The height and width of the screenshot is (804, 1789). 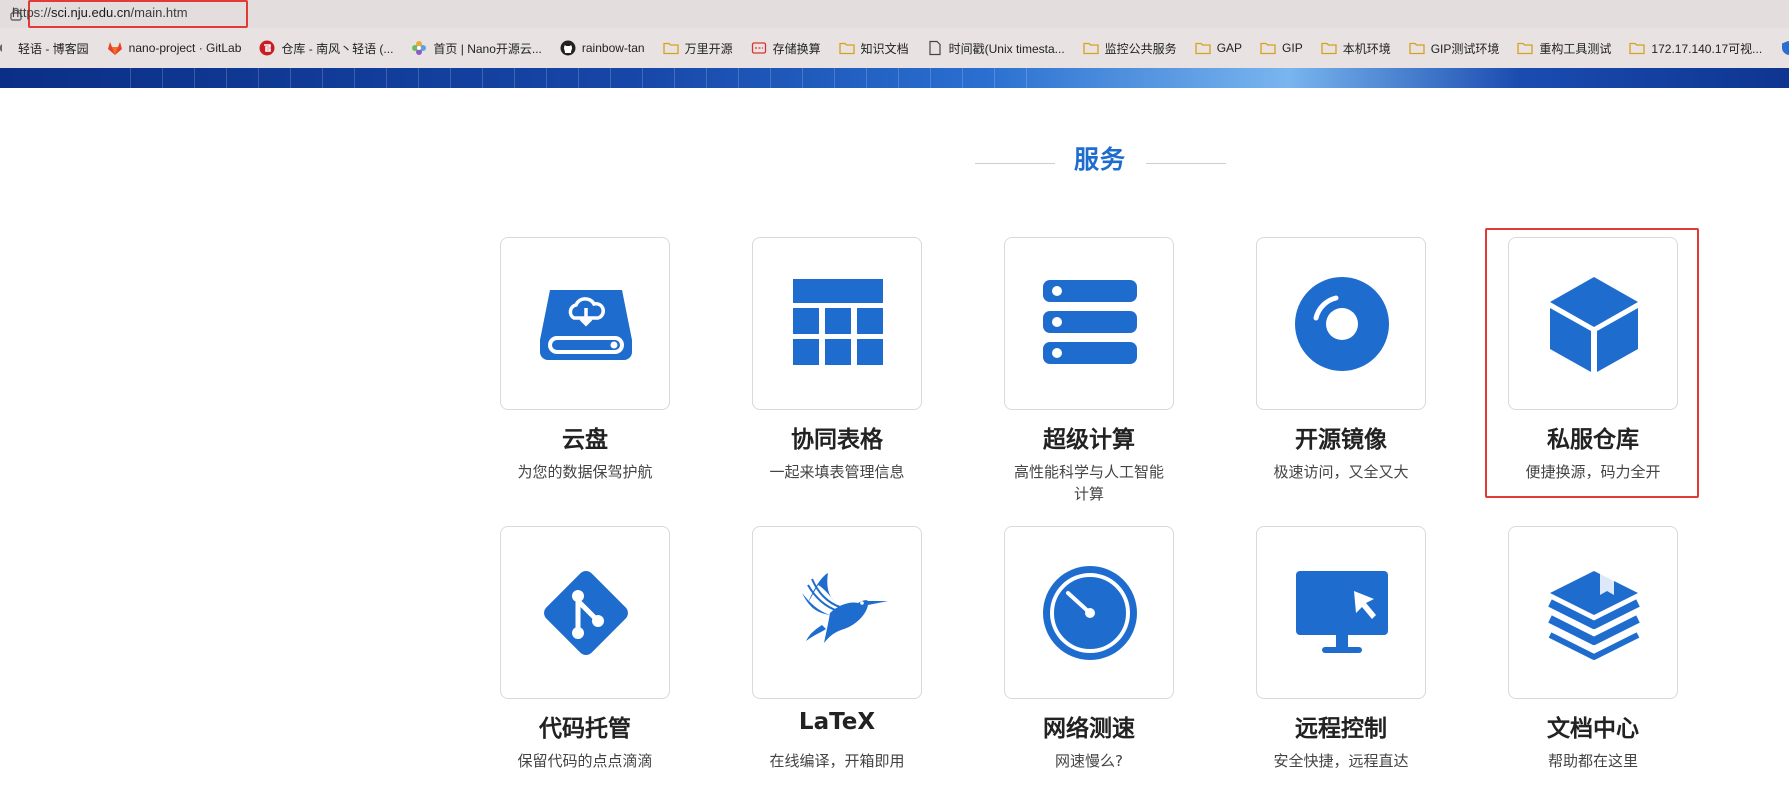 What do you see at coordinates (53, 48) in the screenshot?
I see `bookmark-label: 轻语 - 博客园` at bounding box center [53, 48].